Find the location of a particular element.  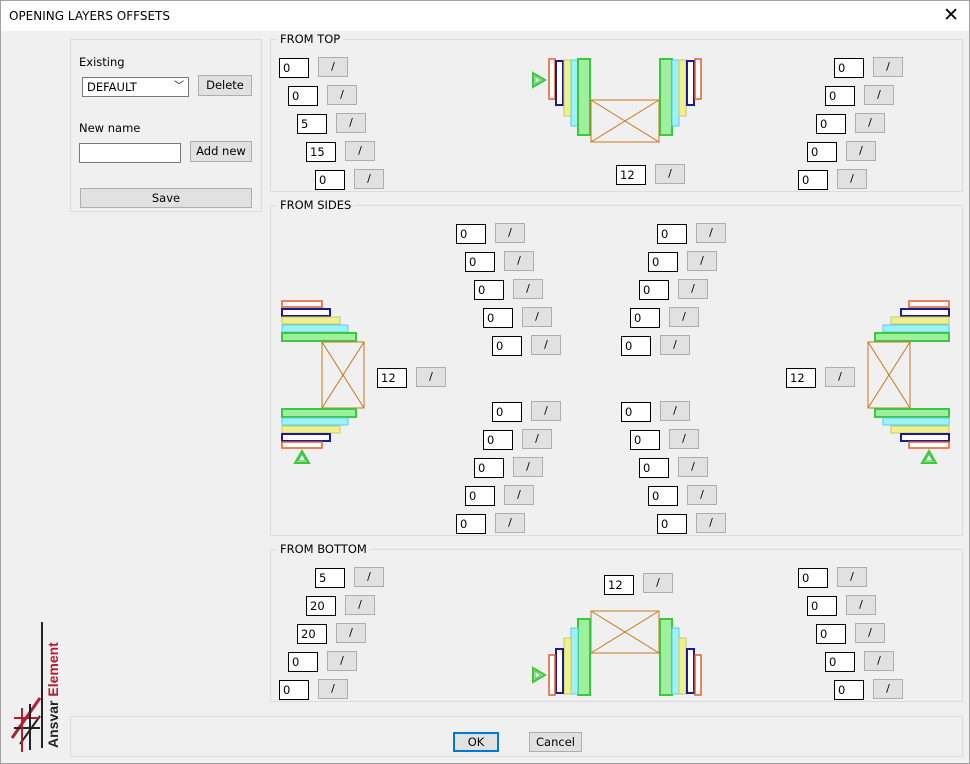

sides-lower-left-3-slash-button: / is located at coordinates (528, 467).